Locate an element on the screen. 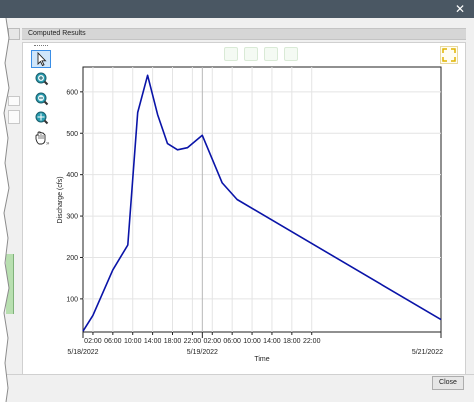  close-button: Close is located at coordinates (448, 383).